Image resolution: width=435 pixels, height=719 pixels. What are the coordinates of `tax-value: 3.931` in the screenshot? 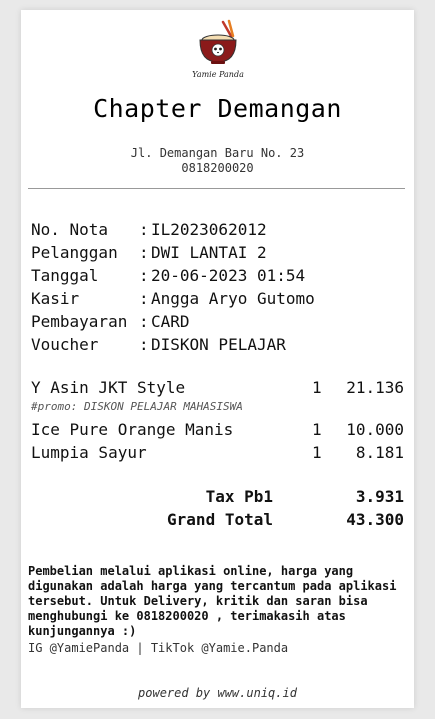 It's located at (379, 496).